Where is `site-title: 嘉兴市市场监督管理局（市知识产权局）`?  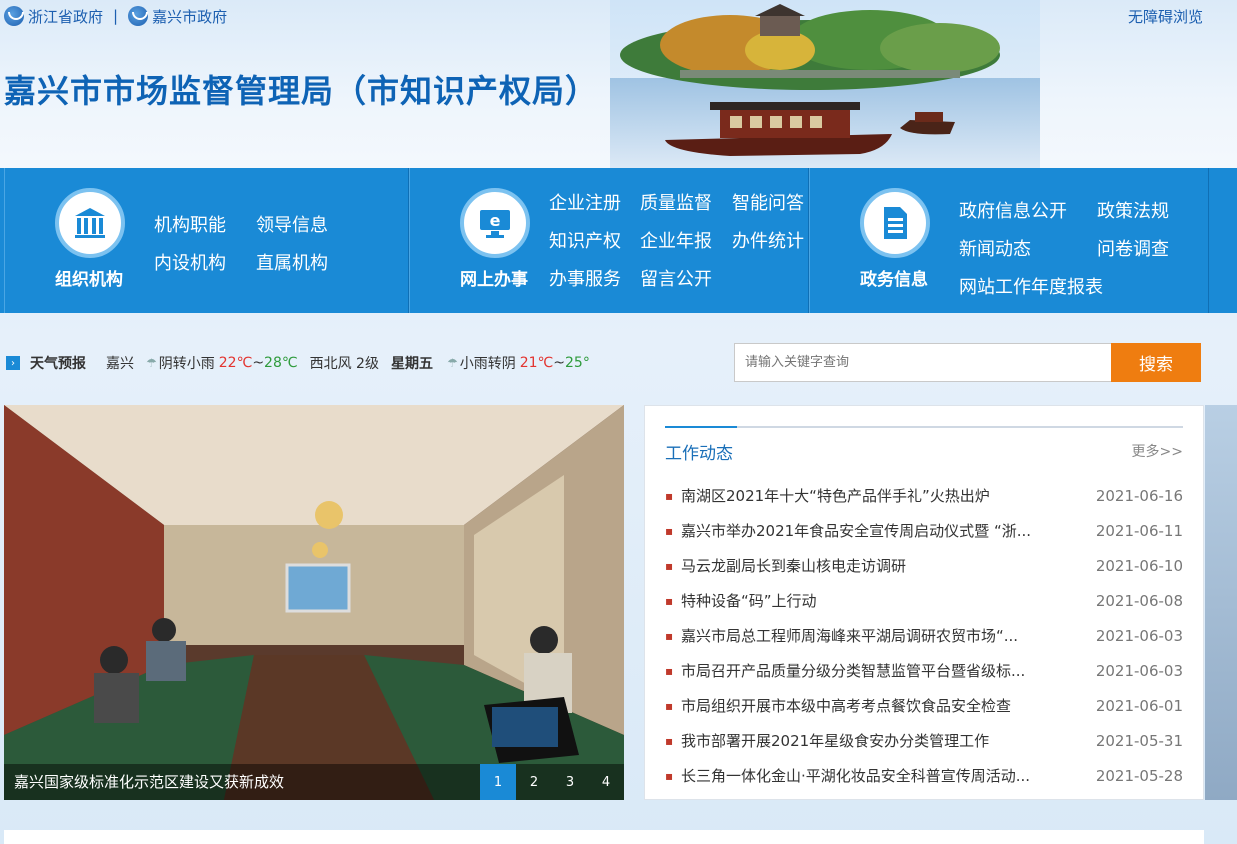 site-title: 嘉兴市市场监督管理局（市知识产权局） is located at coordinates (301, 91).